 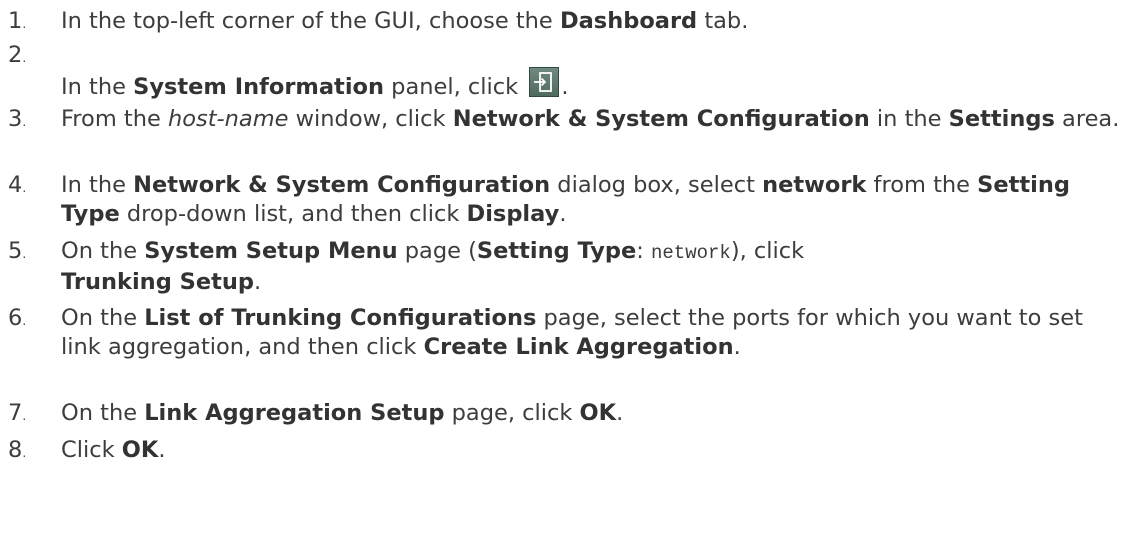 I want to click on step-number: 1, so click(x=17, y=23).